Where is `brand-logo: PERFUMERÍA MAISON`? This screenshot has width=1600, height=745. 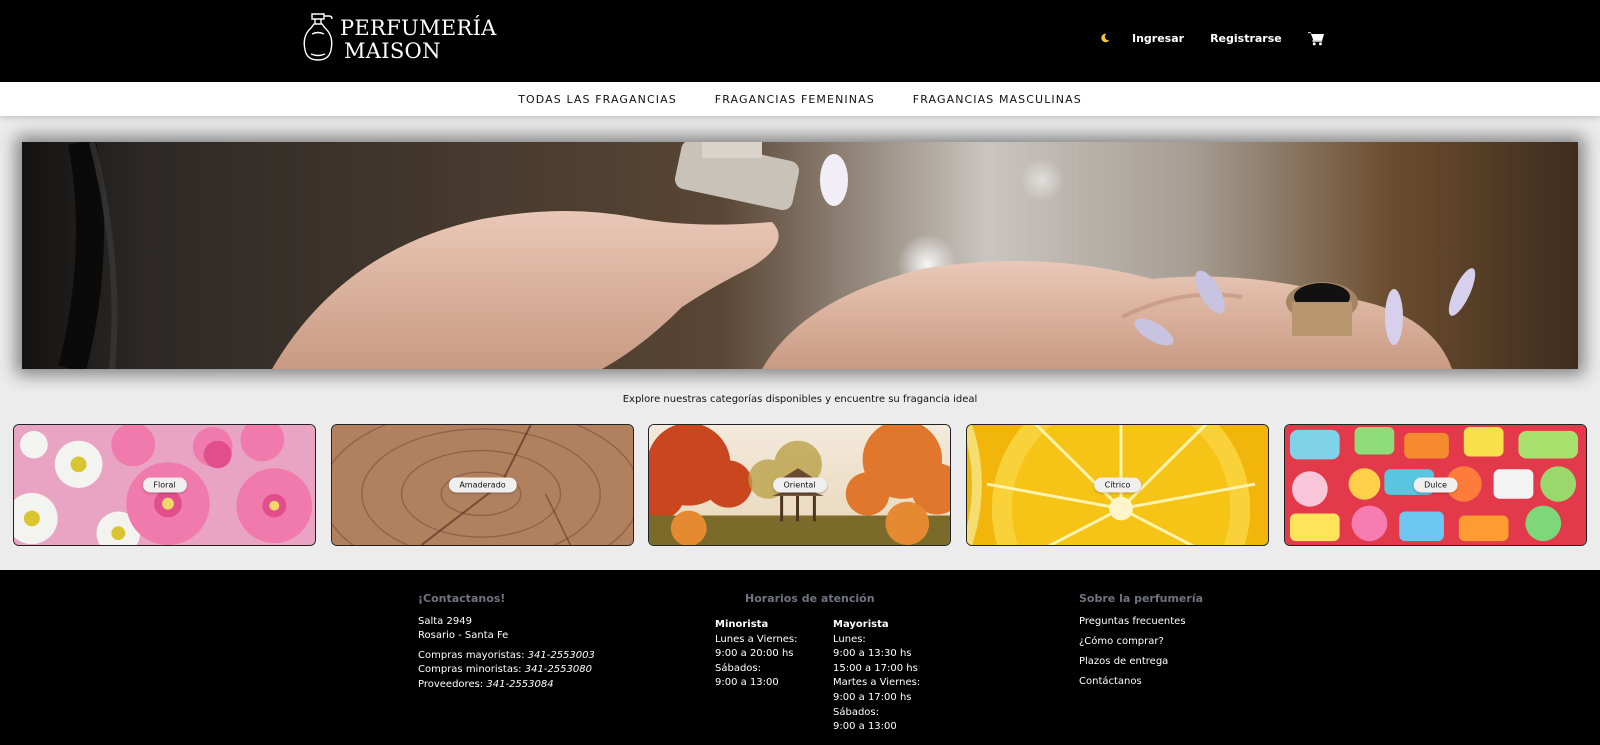 brand-logo: PERFUMERÍA MAISON is located at coordinates (399, 40).